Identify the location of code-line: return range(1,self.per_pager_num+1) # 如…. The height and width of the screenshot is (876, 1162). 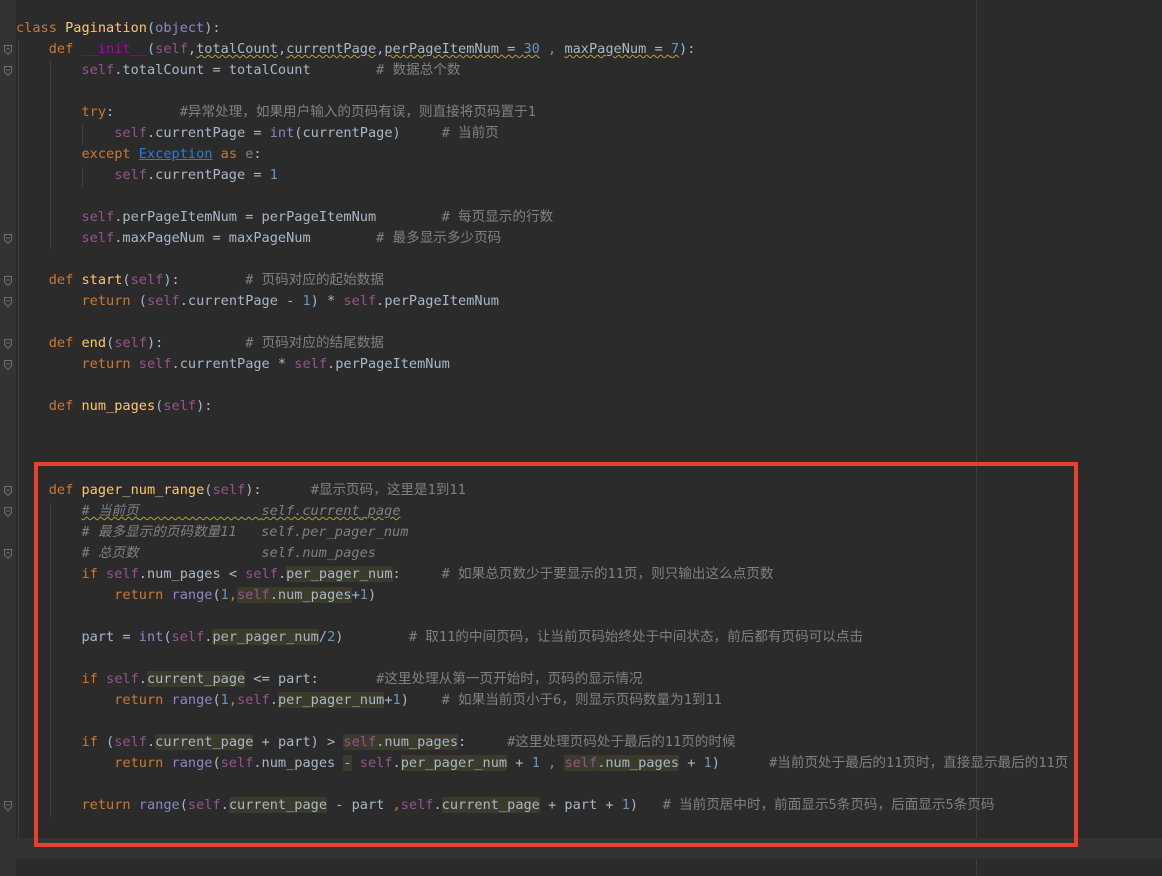
(369, 700).